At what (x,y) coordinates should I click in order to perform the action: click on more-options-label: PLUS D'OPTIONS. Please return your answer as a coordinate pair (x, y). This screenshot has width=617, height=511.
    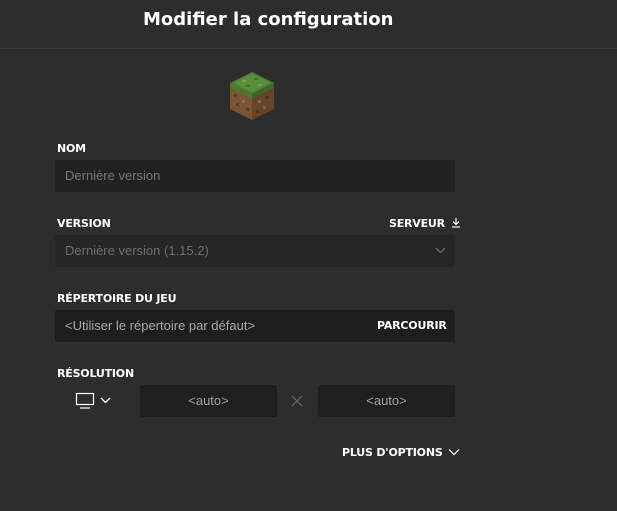
    Looking at the image, I should click on (392, 452).